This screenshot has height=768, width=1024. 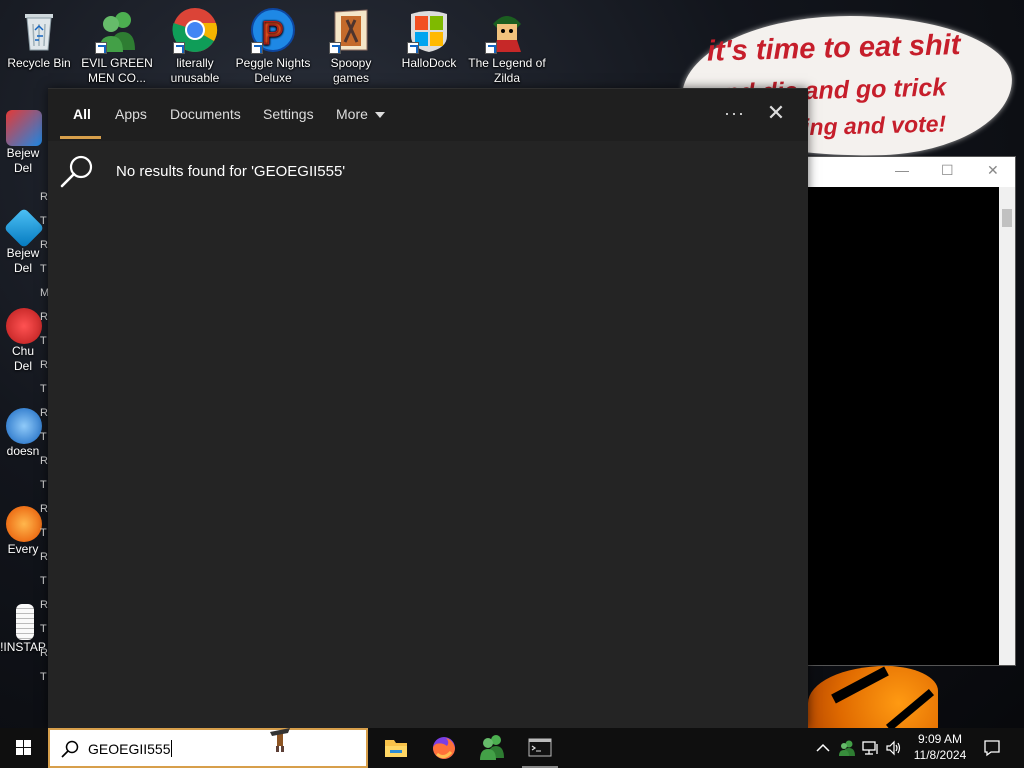 I want to click on desktop-icon-legend-of-zilda: The Legend of Zilda, so click(x=507, y=44).